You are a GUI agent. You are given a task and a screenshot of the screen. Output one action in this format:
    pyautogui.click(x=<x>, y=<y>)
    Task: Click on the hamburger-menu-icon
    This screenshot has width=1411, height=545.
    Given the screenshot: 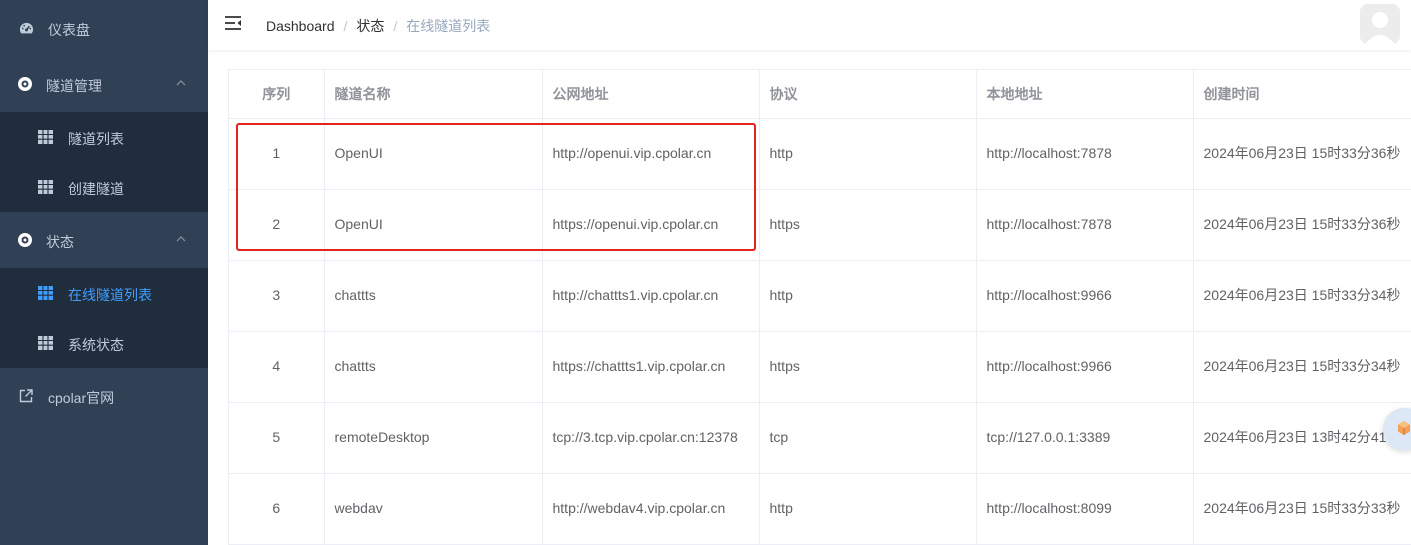 What is the action you would take?
    pyautogui.click(x=233, y=24)
    